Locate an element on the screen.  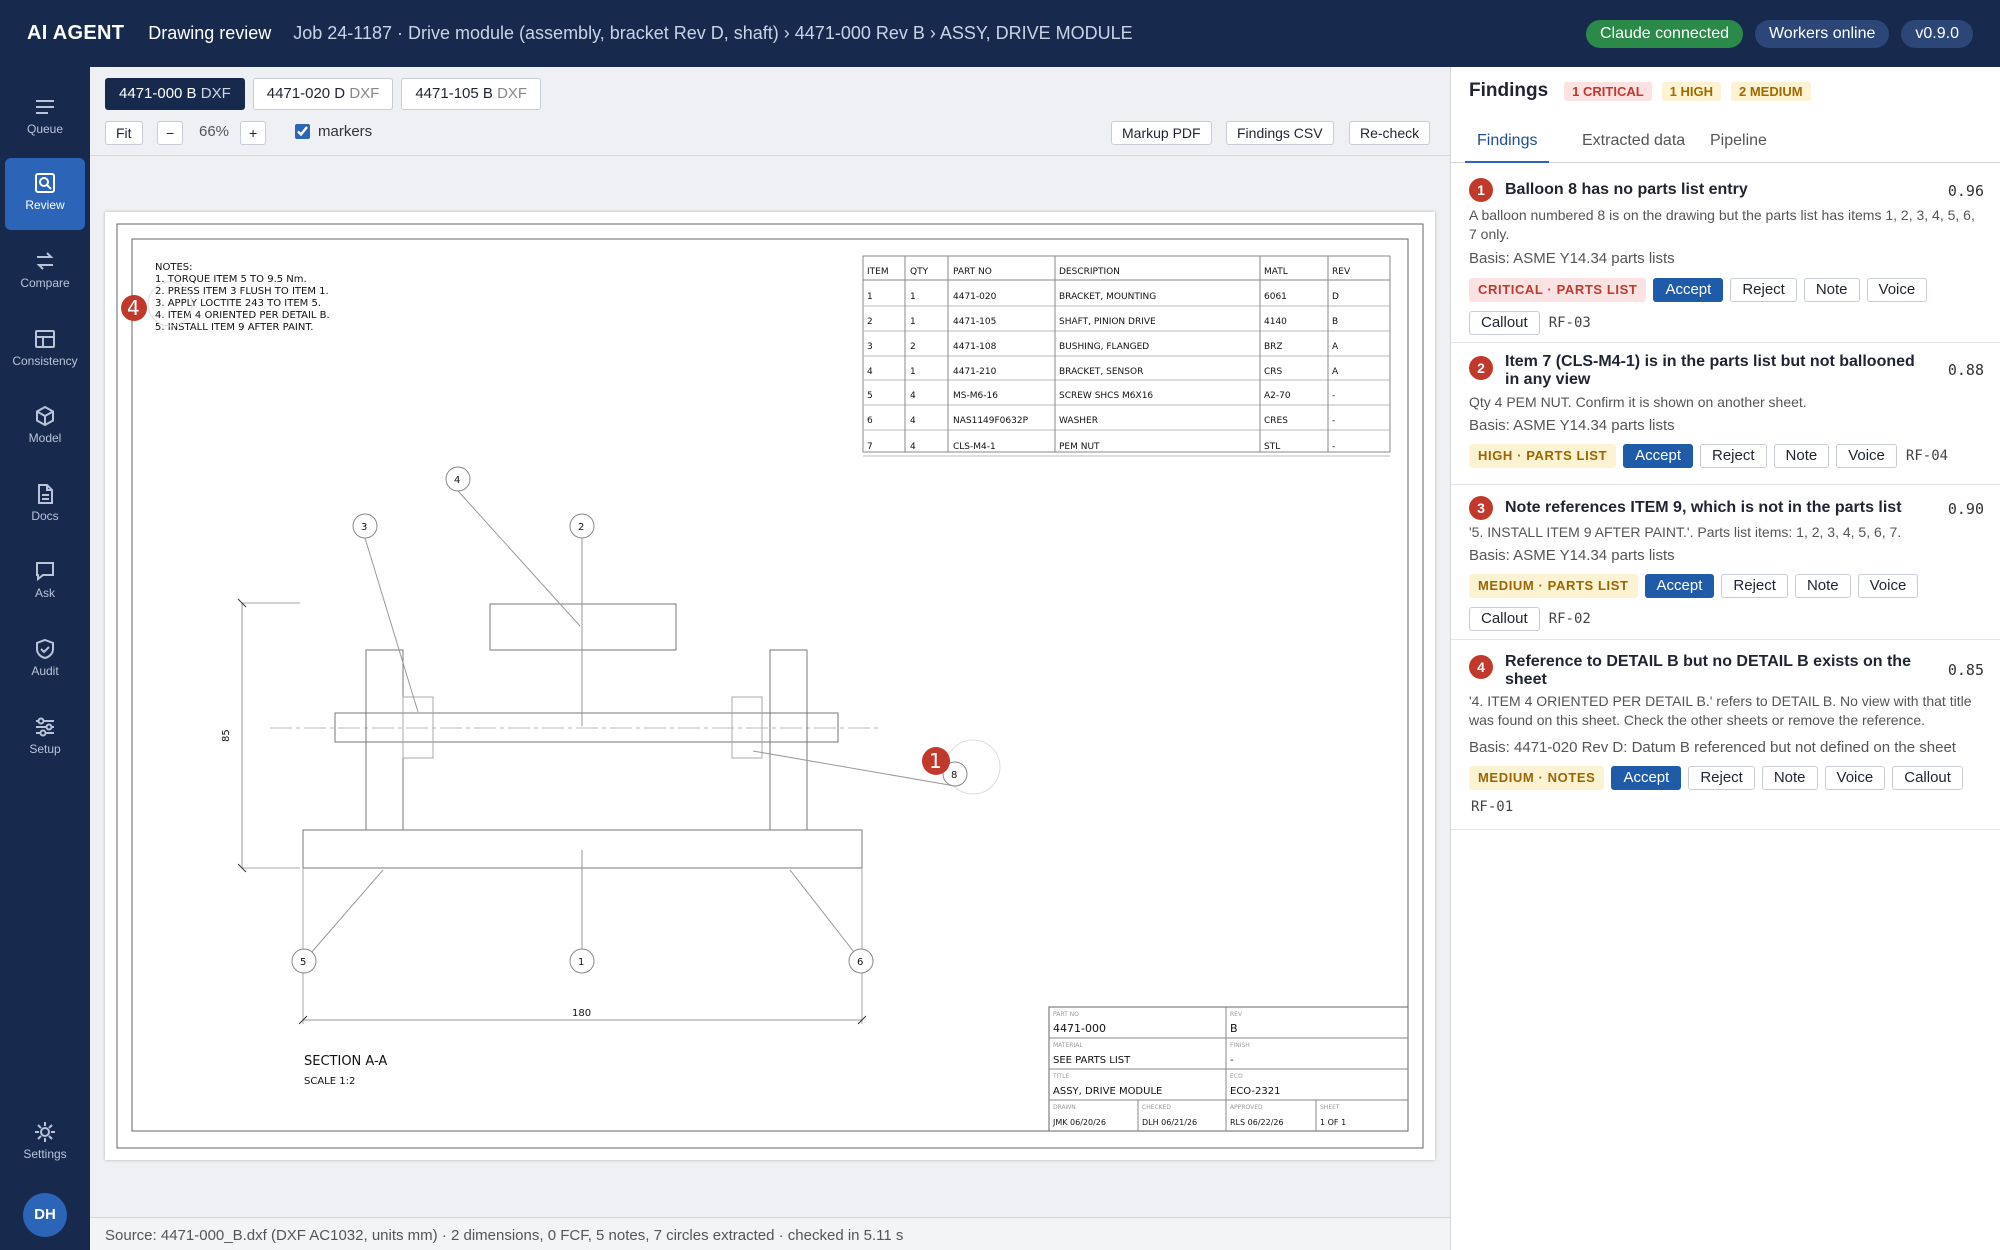
tb-label: CHECKED is located at coordinates (1156, 1107).